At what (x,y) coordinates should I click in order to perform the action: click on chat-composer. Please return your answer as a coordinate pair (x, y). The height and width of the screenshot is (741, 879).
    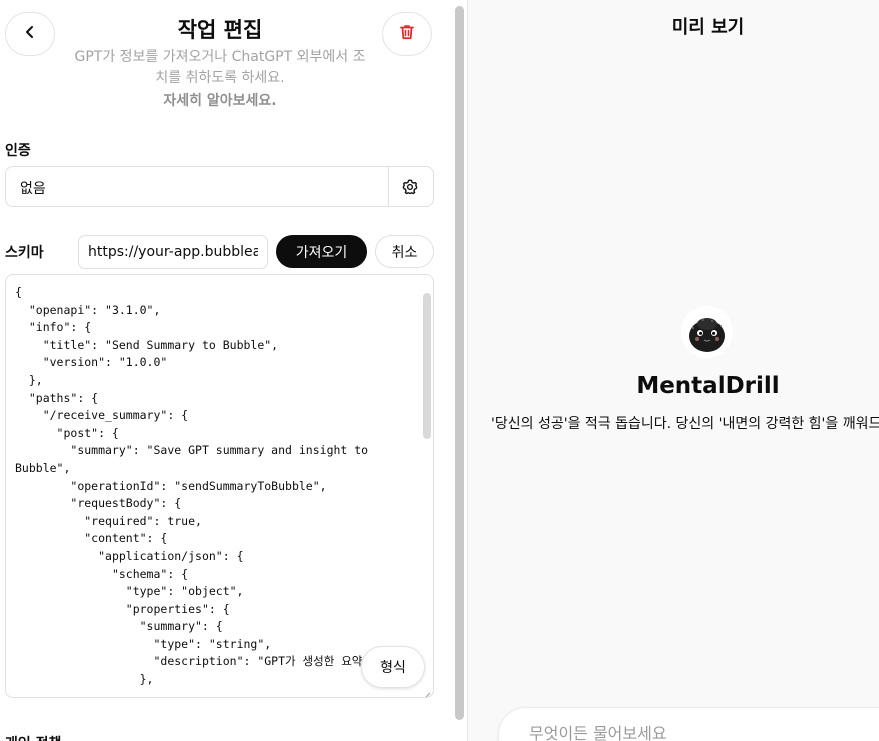
    Looking at the image, I should click on (688, 724).